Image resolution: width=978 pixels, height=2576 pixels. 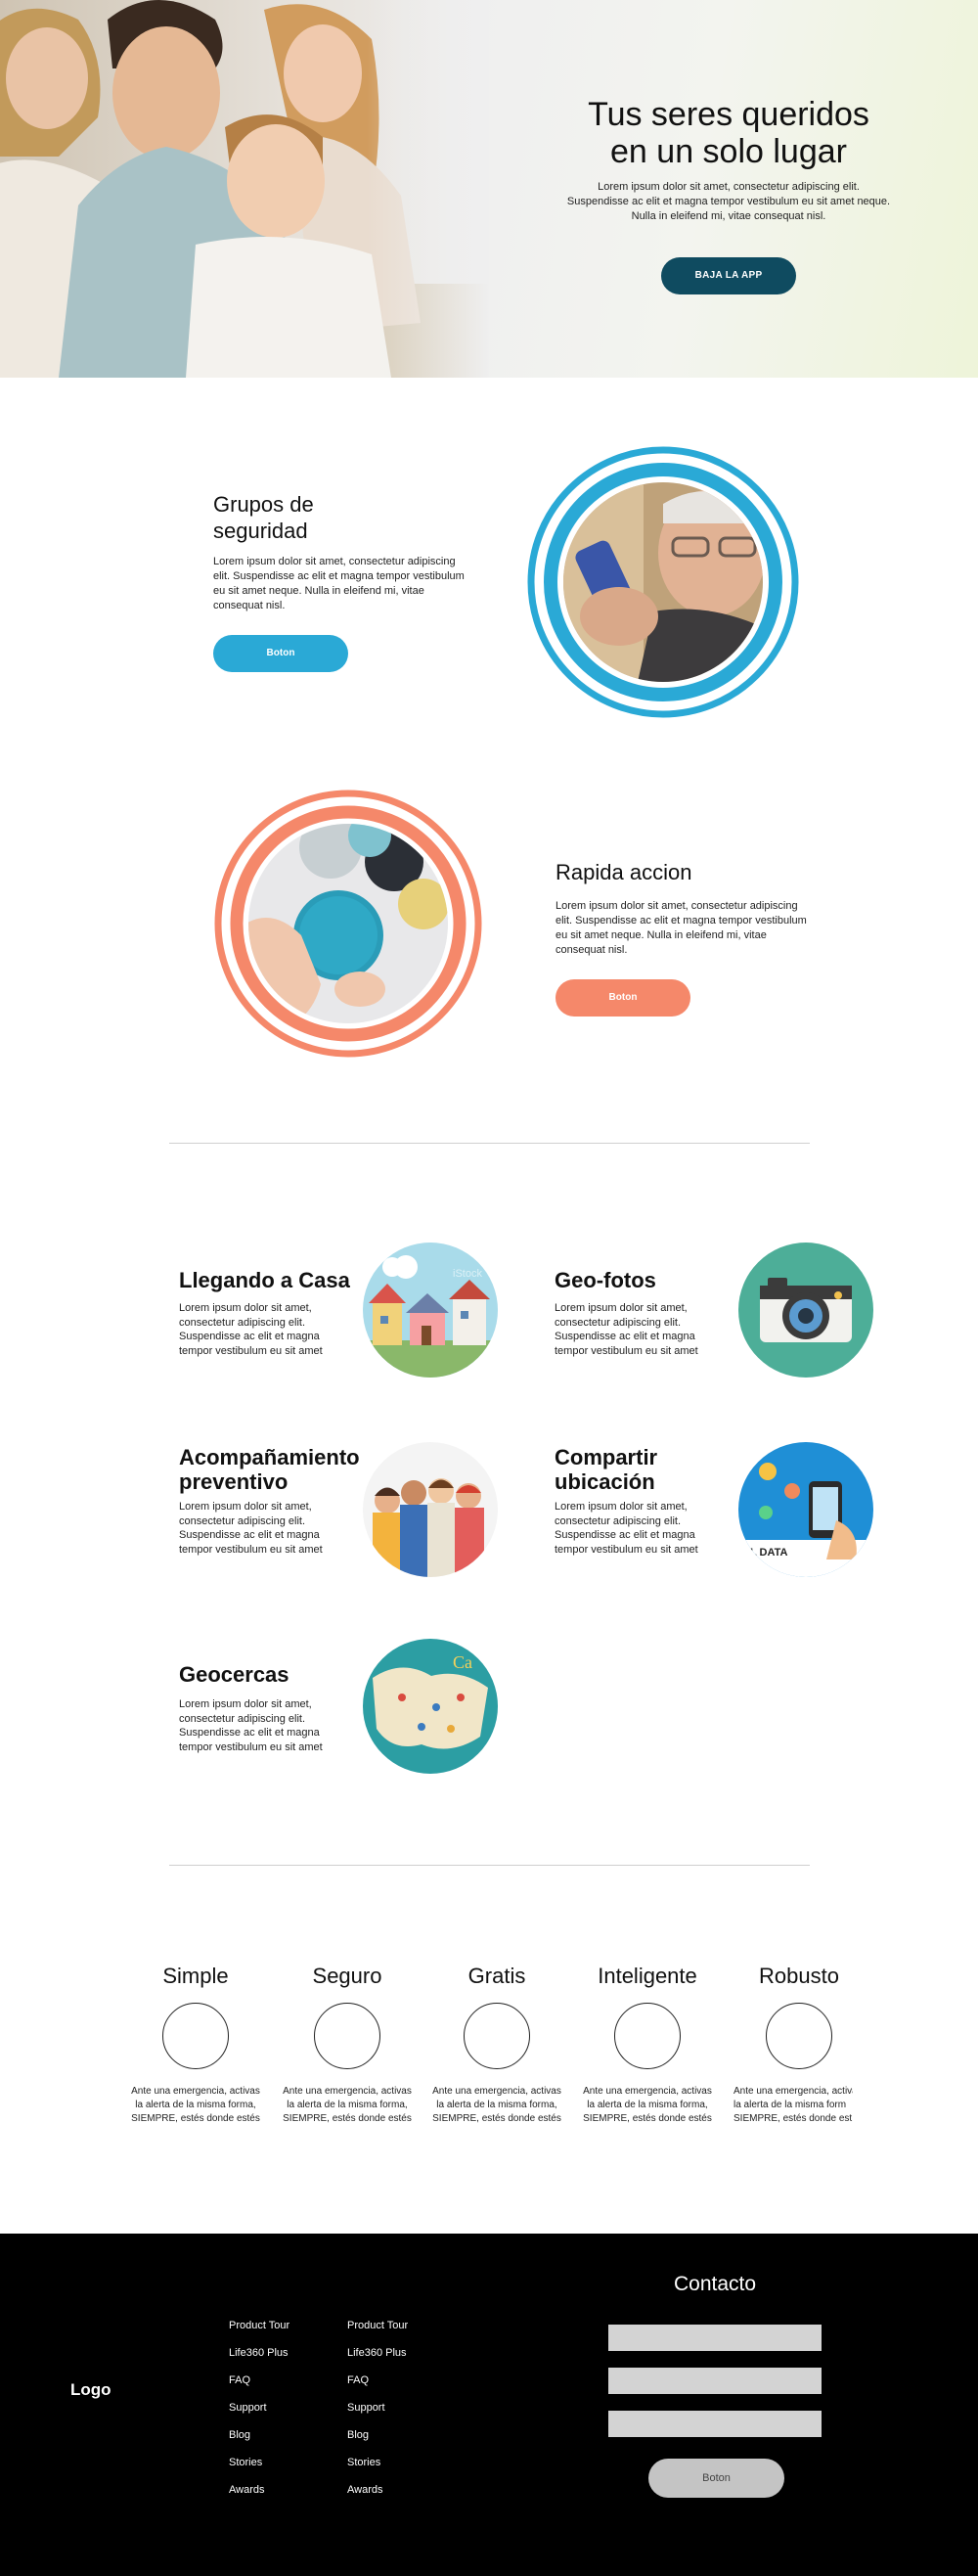 I want to click on hero-title: Tus seres queridos en un solo lugar, so click(x=729, y=133).